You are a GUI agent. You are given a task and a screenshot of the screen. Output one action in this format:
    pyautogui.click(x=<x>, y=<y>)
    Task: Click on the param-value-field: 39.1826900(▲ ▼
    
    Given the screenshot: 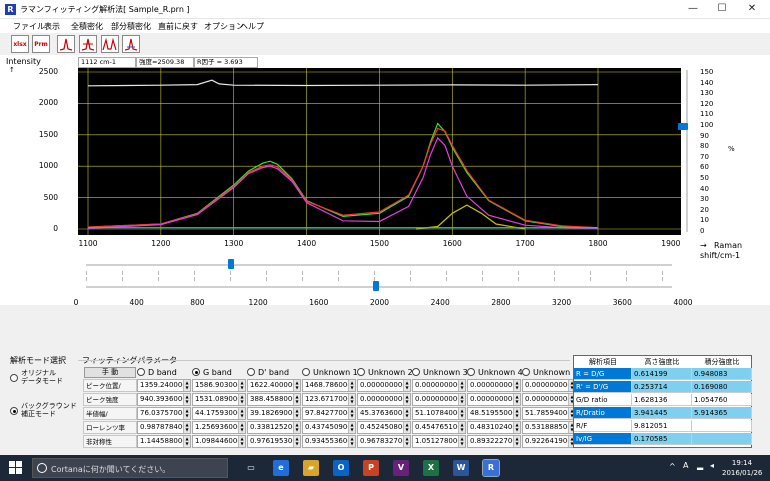 What is the action you would take?
    pyautogui.click(x=274, y=413)
    